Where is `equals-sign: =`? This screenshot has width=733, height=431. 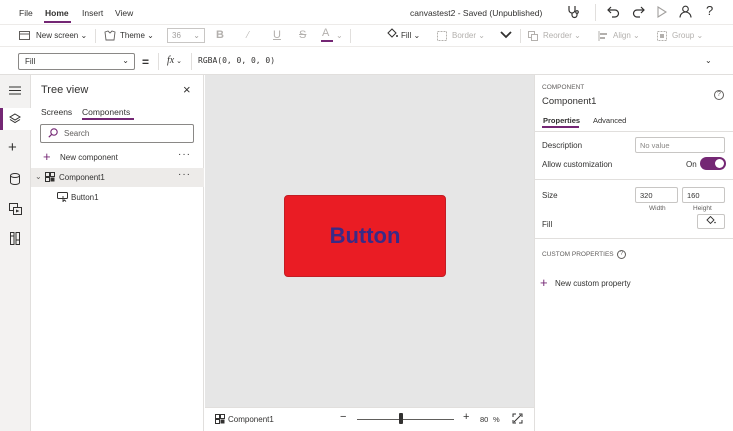
equals-sign: = is located at coordinates (146, 62).